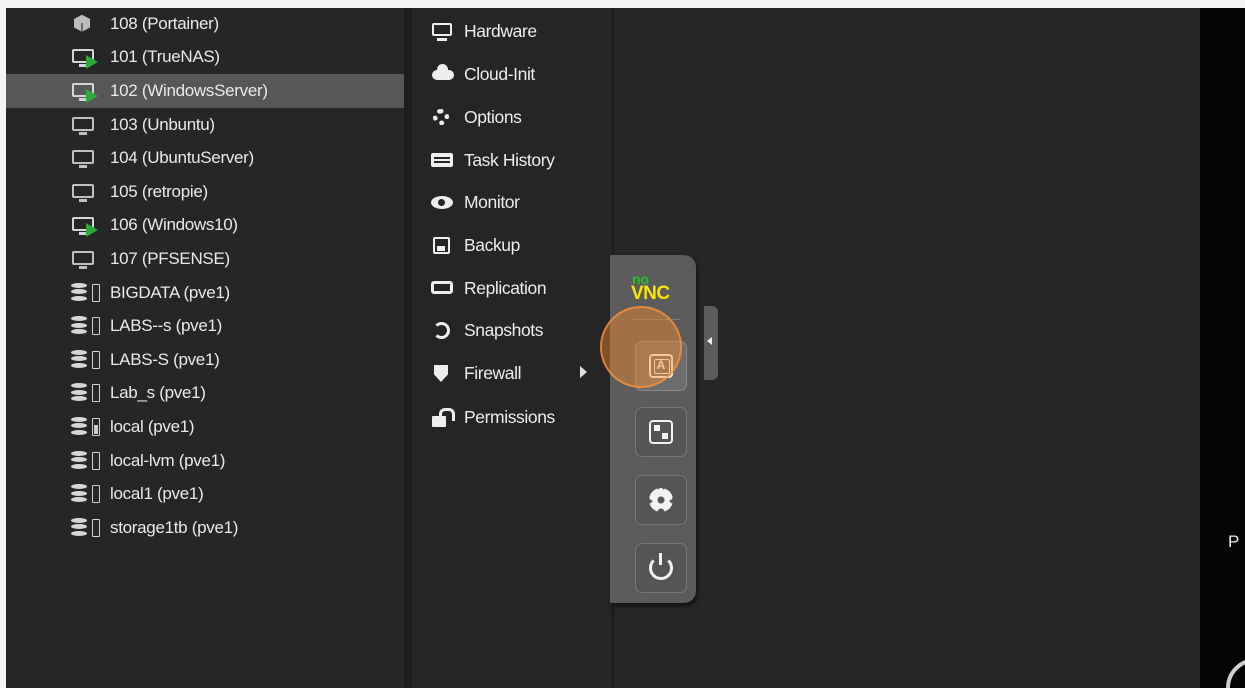 This screenshot has width=1245, height=688. Describe the element at coordinates (165, 359) in the screenshot. I see `tree-item-label: LABS-S (pve1)` at that location.